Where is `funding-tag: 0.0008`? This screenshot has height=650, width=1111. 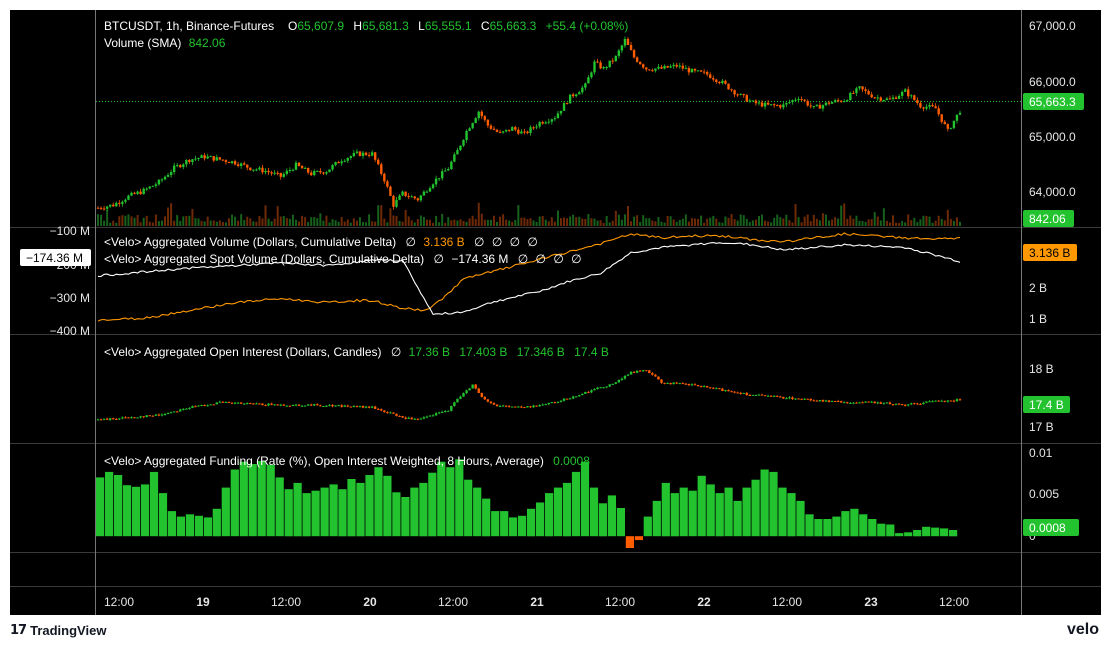 funding-tag: 0.0008 is located at coordinates (1047, 528).